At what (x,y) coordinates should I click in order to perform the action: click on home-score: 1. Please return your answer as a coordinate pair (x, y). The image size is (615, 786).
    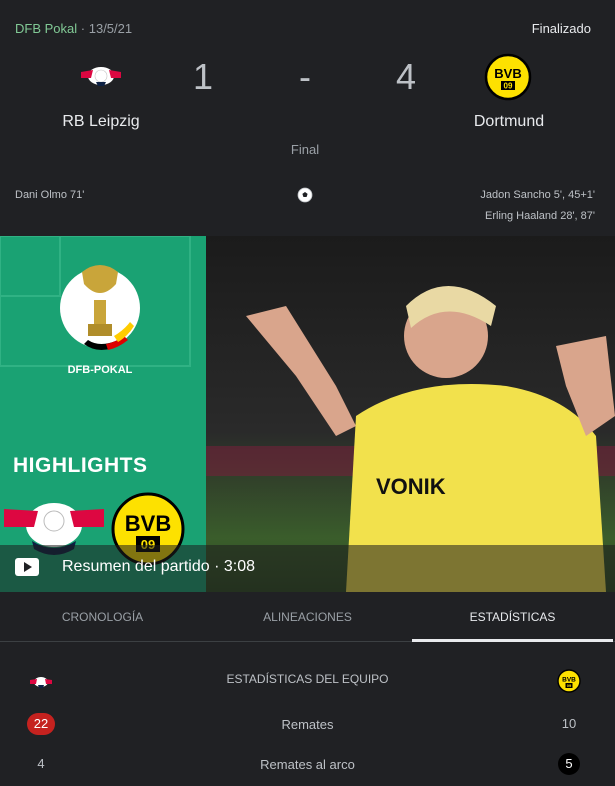
    Looking at the image, I should click on (203, 76).